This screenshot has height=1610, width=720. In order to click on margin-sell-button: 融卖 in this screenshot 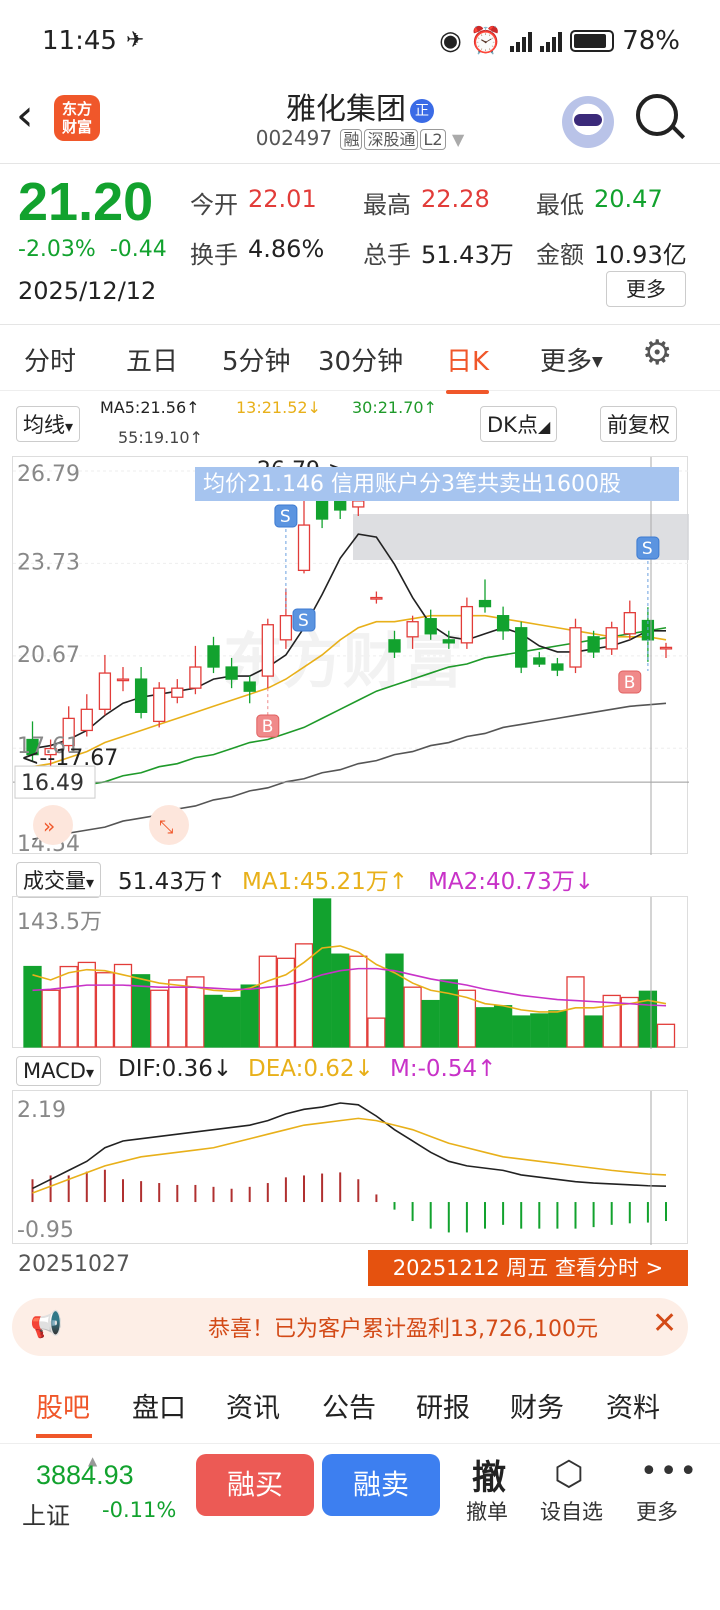, I will do `click(381, 1485)`.